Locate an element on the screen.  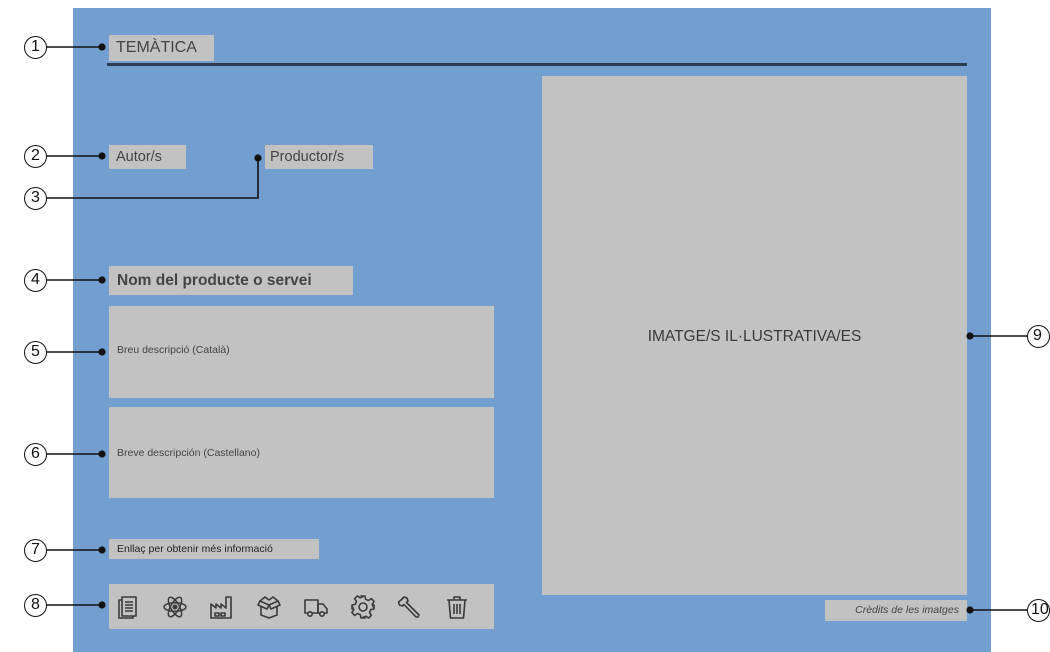
callout-8: 8 is located at coordinates (35, 605).